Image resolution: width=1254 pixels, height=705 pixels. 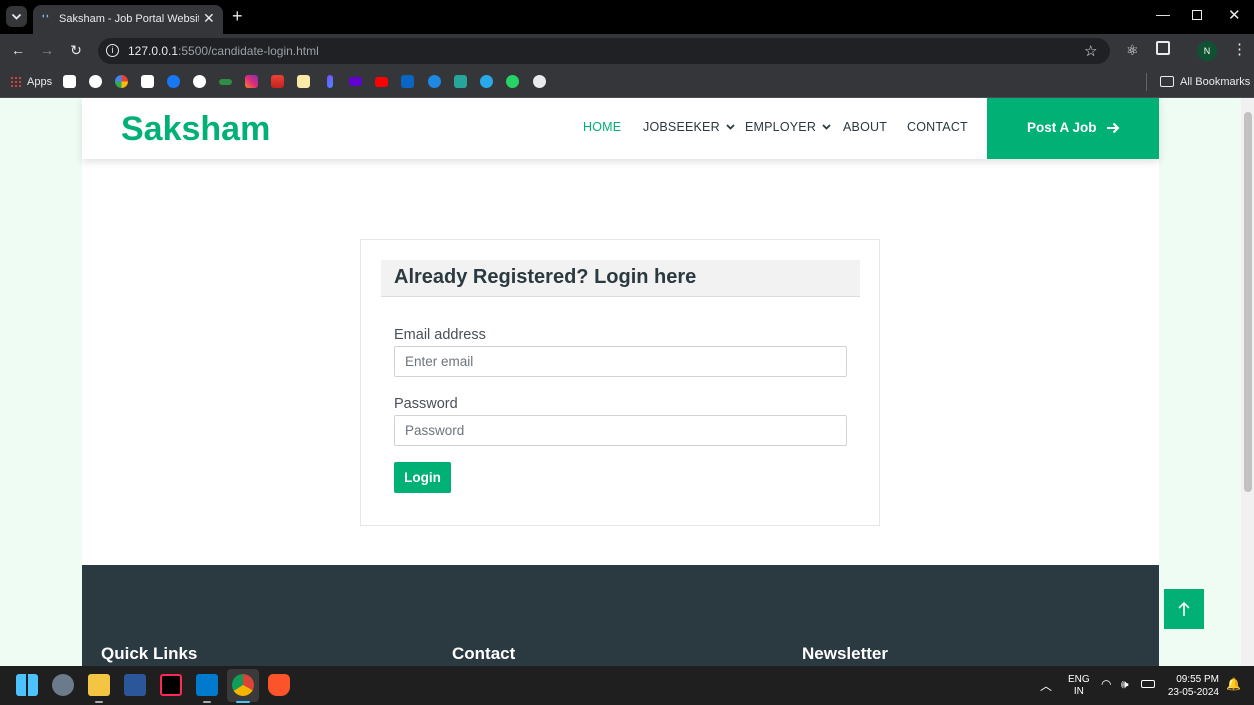 What do you see at coordinates (460, 81) in the screenshot?
I see `image-icon` at bounding box center [460, 81].